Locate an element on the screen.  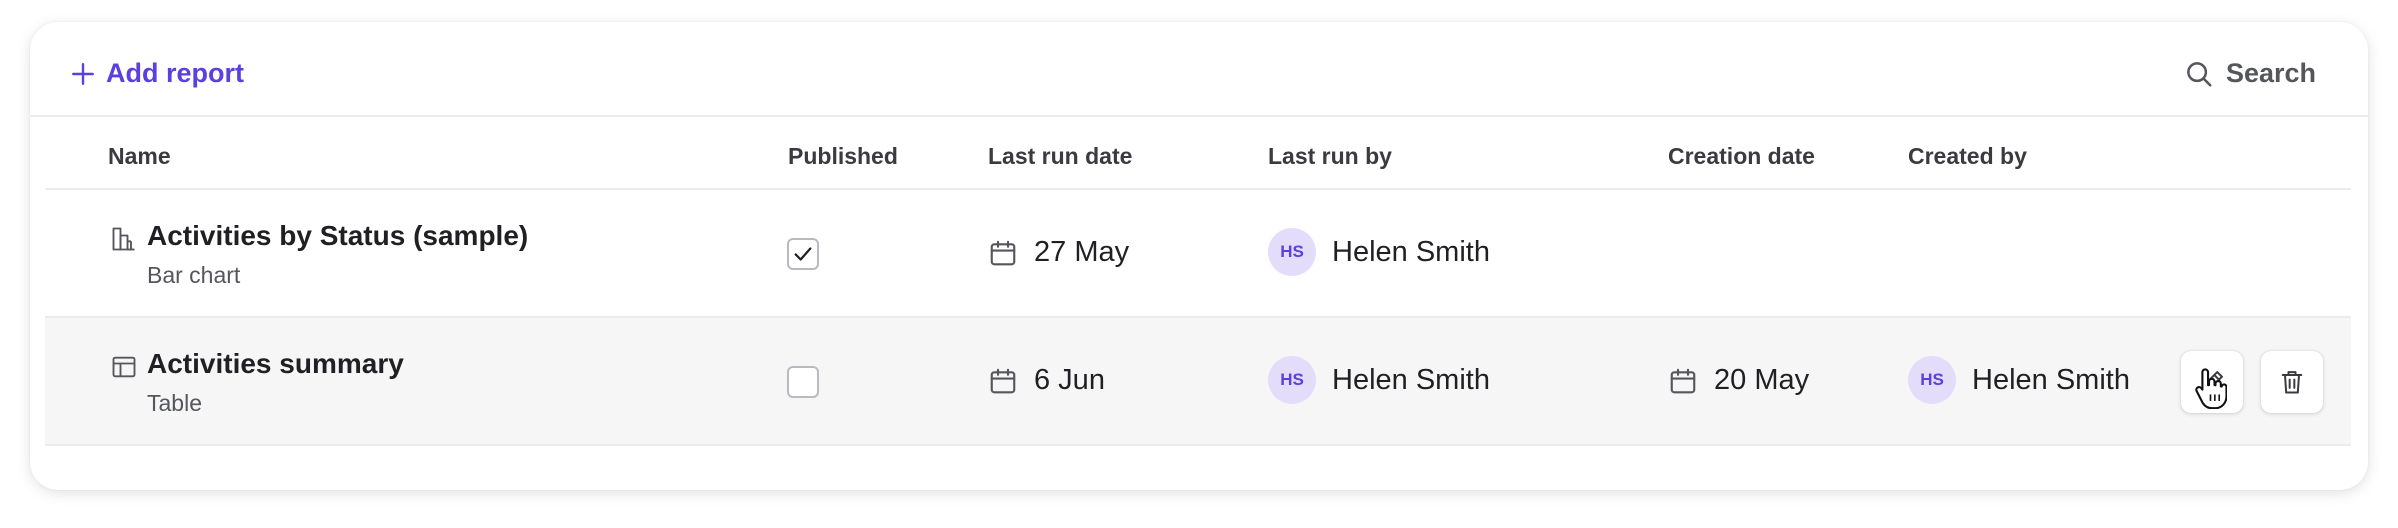
last-run-date-cell: 27 May is located at coordinates (1058, 252).